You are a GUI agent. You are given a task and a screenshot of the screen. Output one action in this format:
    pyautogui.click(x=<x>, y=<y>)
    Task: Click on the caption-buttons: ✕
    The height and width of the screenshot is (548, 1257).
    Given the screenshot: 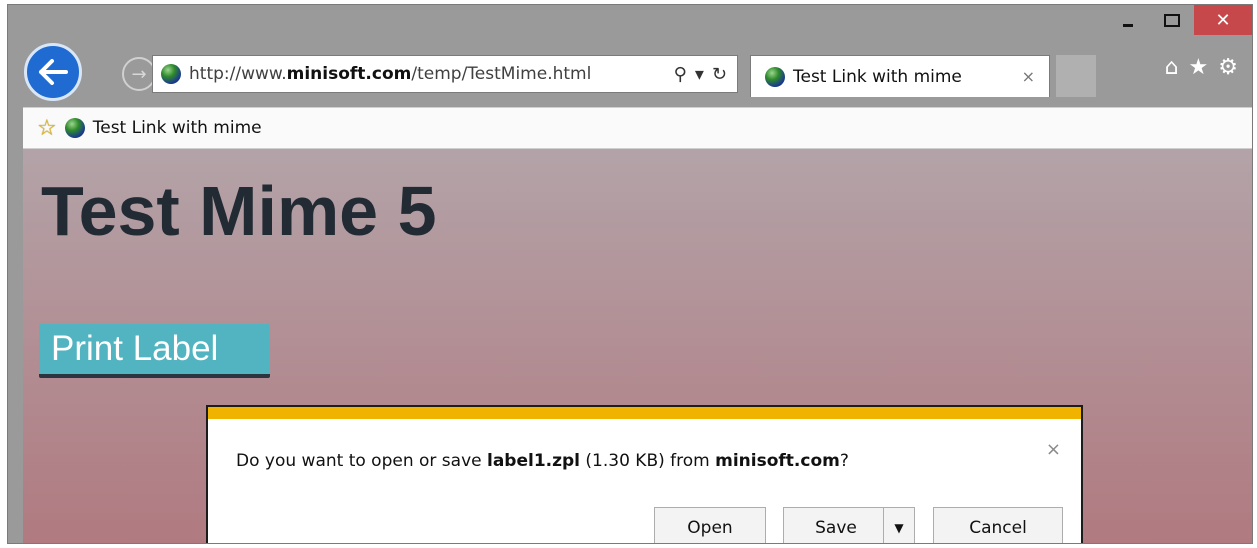 What is the action you would take?
    pyautogui.click(x=1179, y=21)
    